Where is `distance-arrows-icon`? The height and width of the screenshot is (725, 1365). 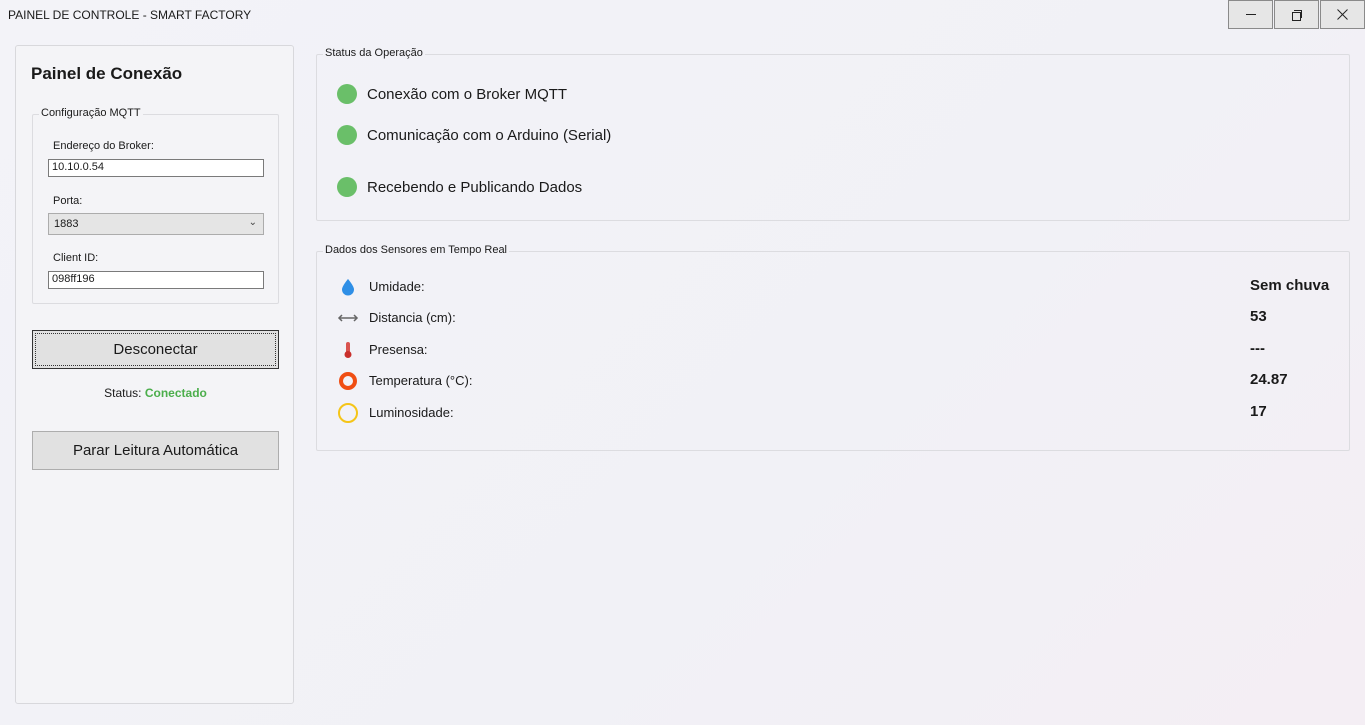 distance-arrows-icon is located at coordinates (348, 318).